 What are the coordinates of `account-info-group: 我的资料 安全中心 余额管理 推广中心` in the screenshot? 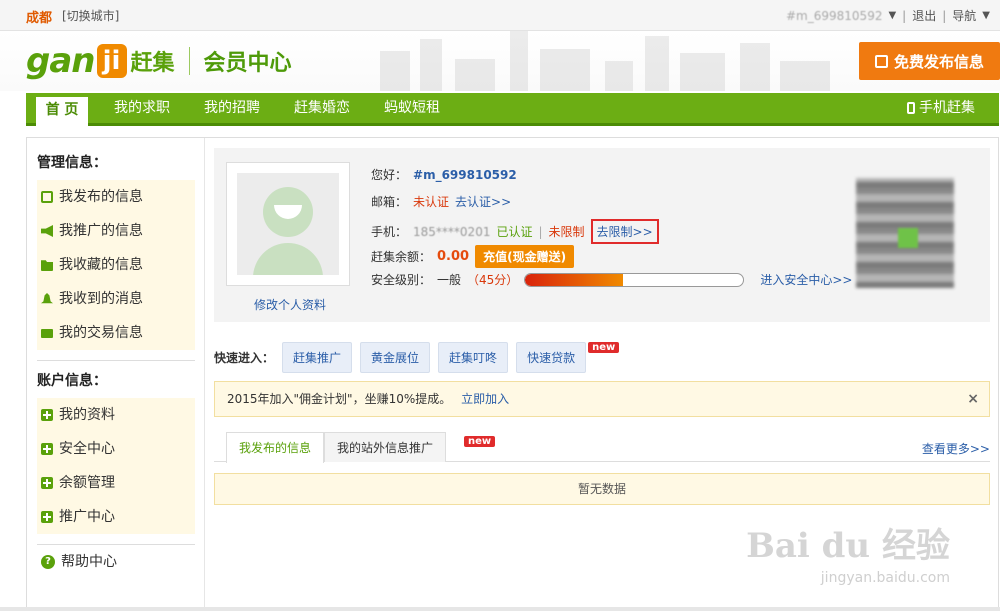 It's located at (116, 466).